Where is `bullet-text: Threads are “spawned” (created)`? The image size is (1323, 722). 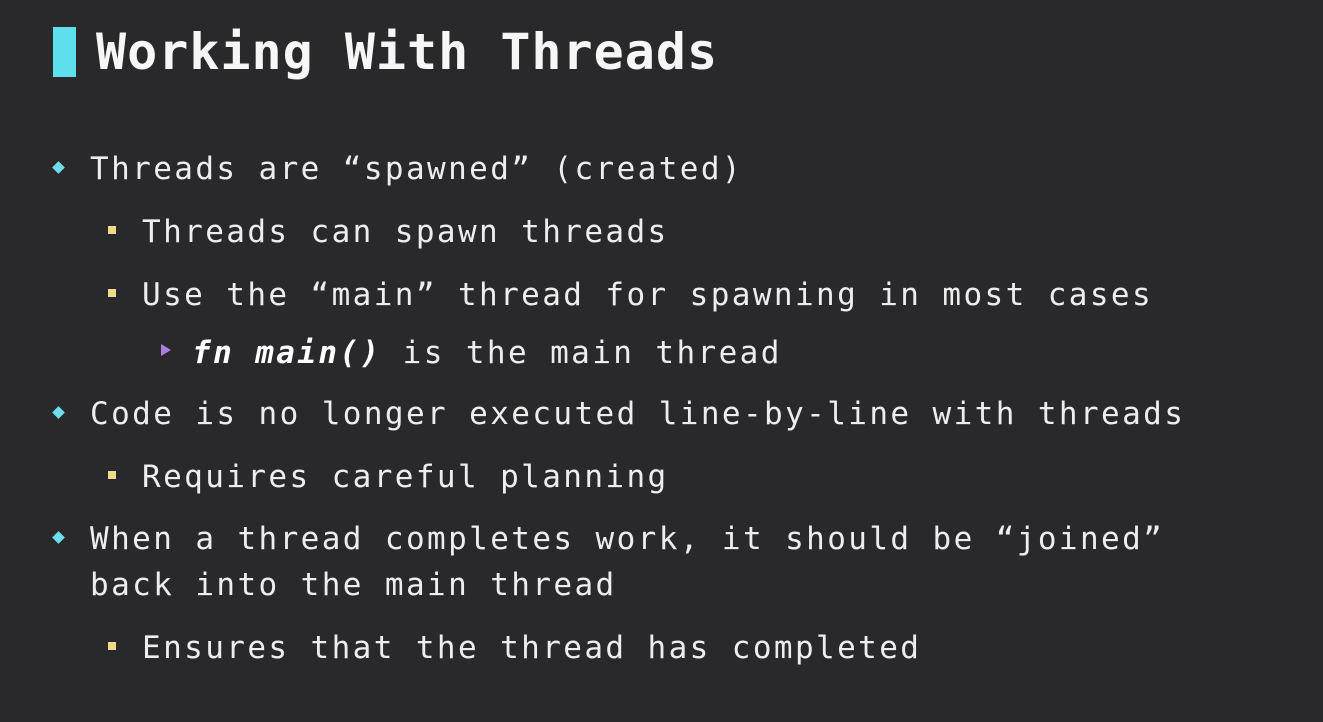 bullet-text: Threads are “spawned” (created) is located at coordinates (416, 169).